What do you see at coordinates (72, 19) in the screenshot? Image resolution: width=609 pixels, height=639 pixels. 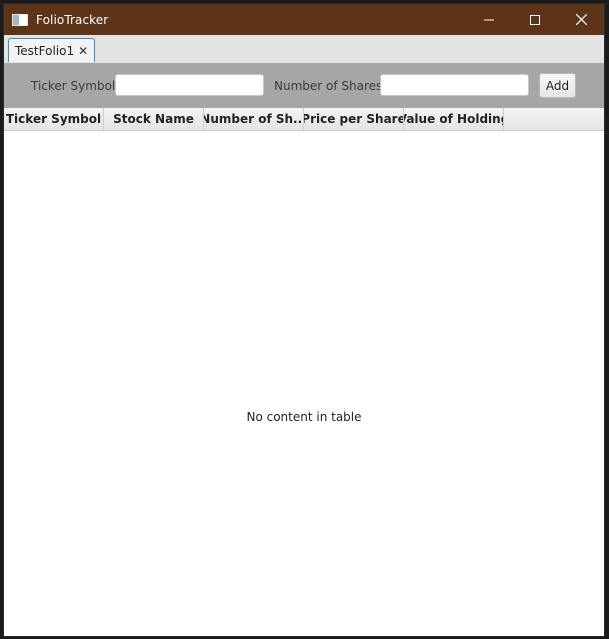 I see `window-title: FolioTracker` at bounding box center [72, 19].